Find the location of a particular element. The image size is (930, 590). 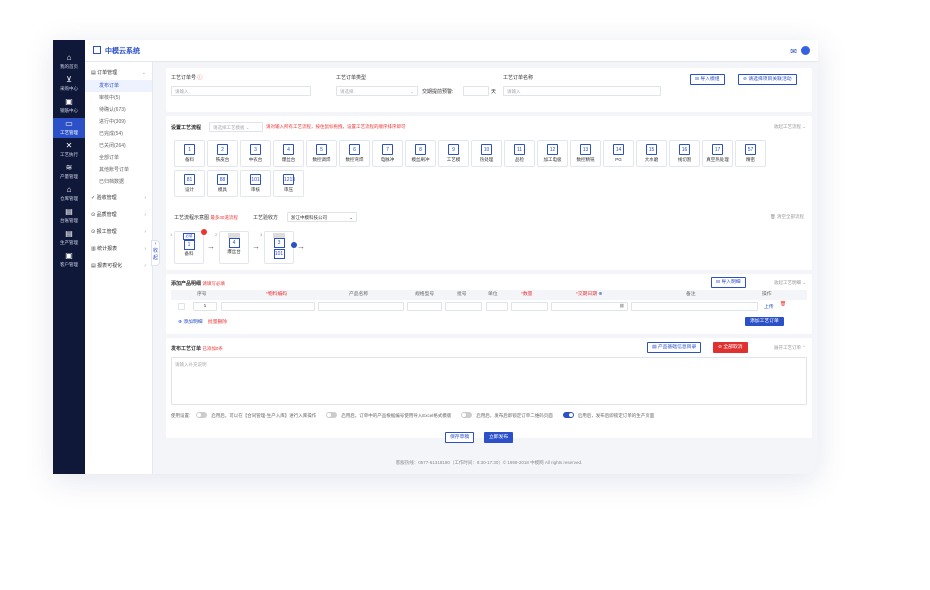

process-item: 9 工艺模 is located at coordinates (453, 153).